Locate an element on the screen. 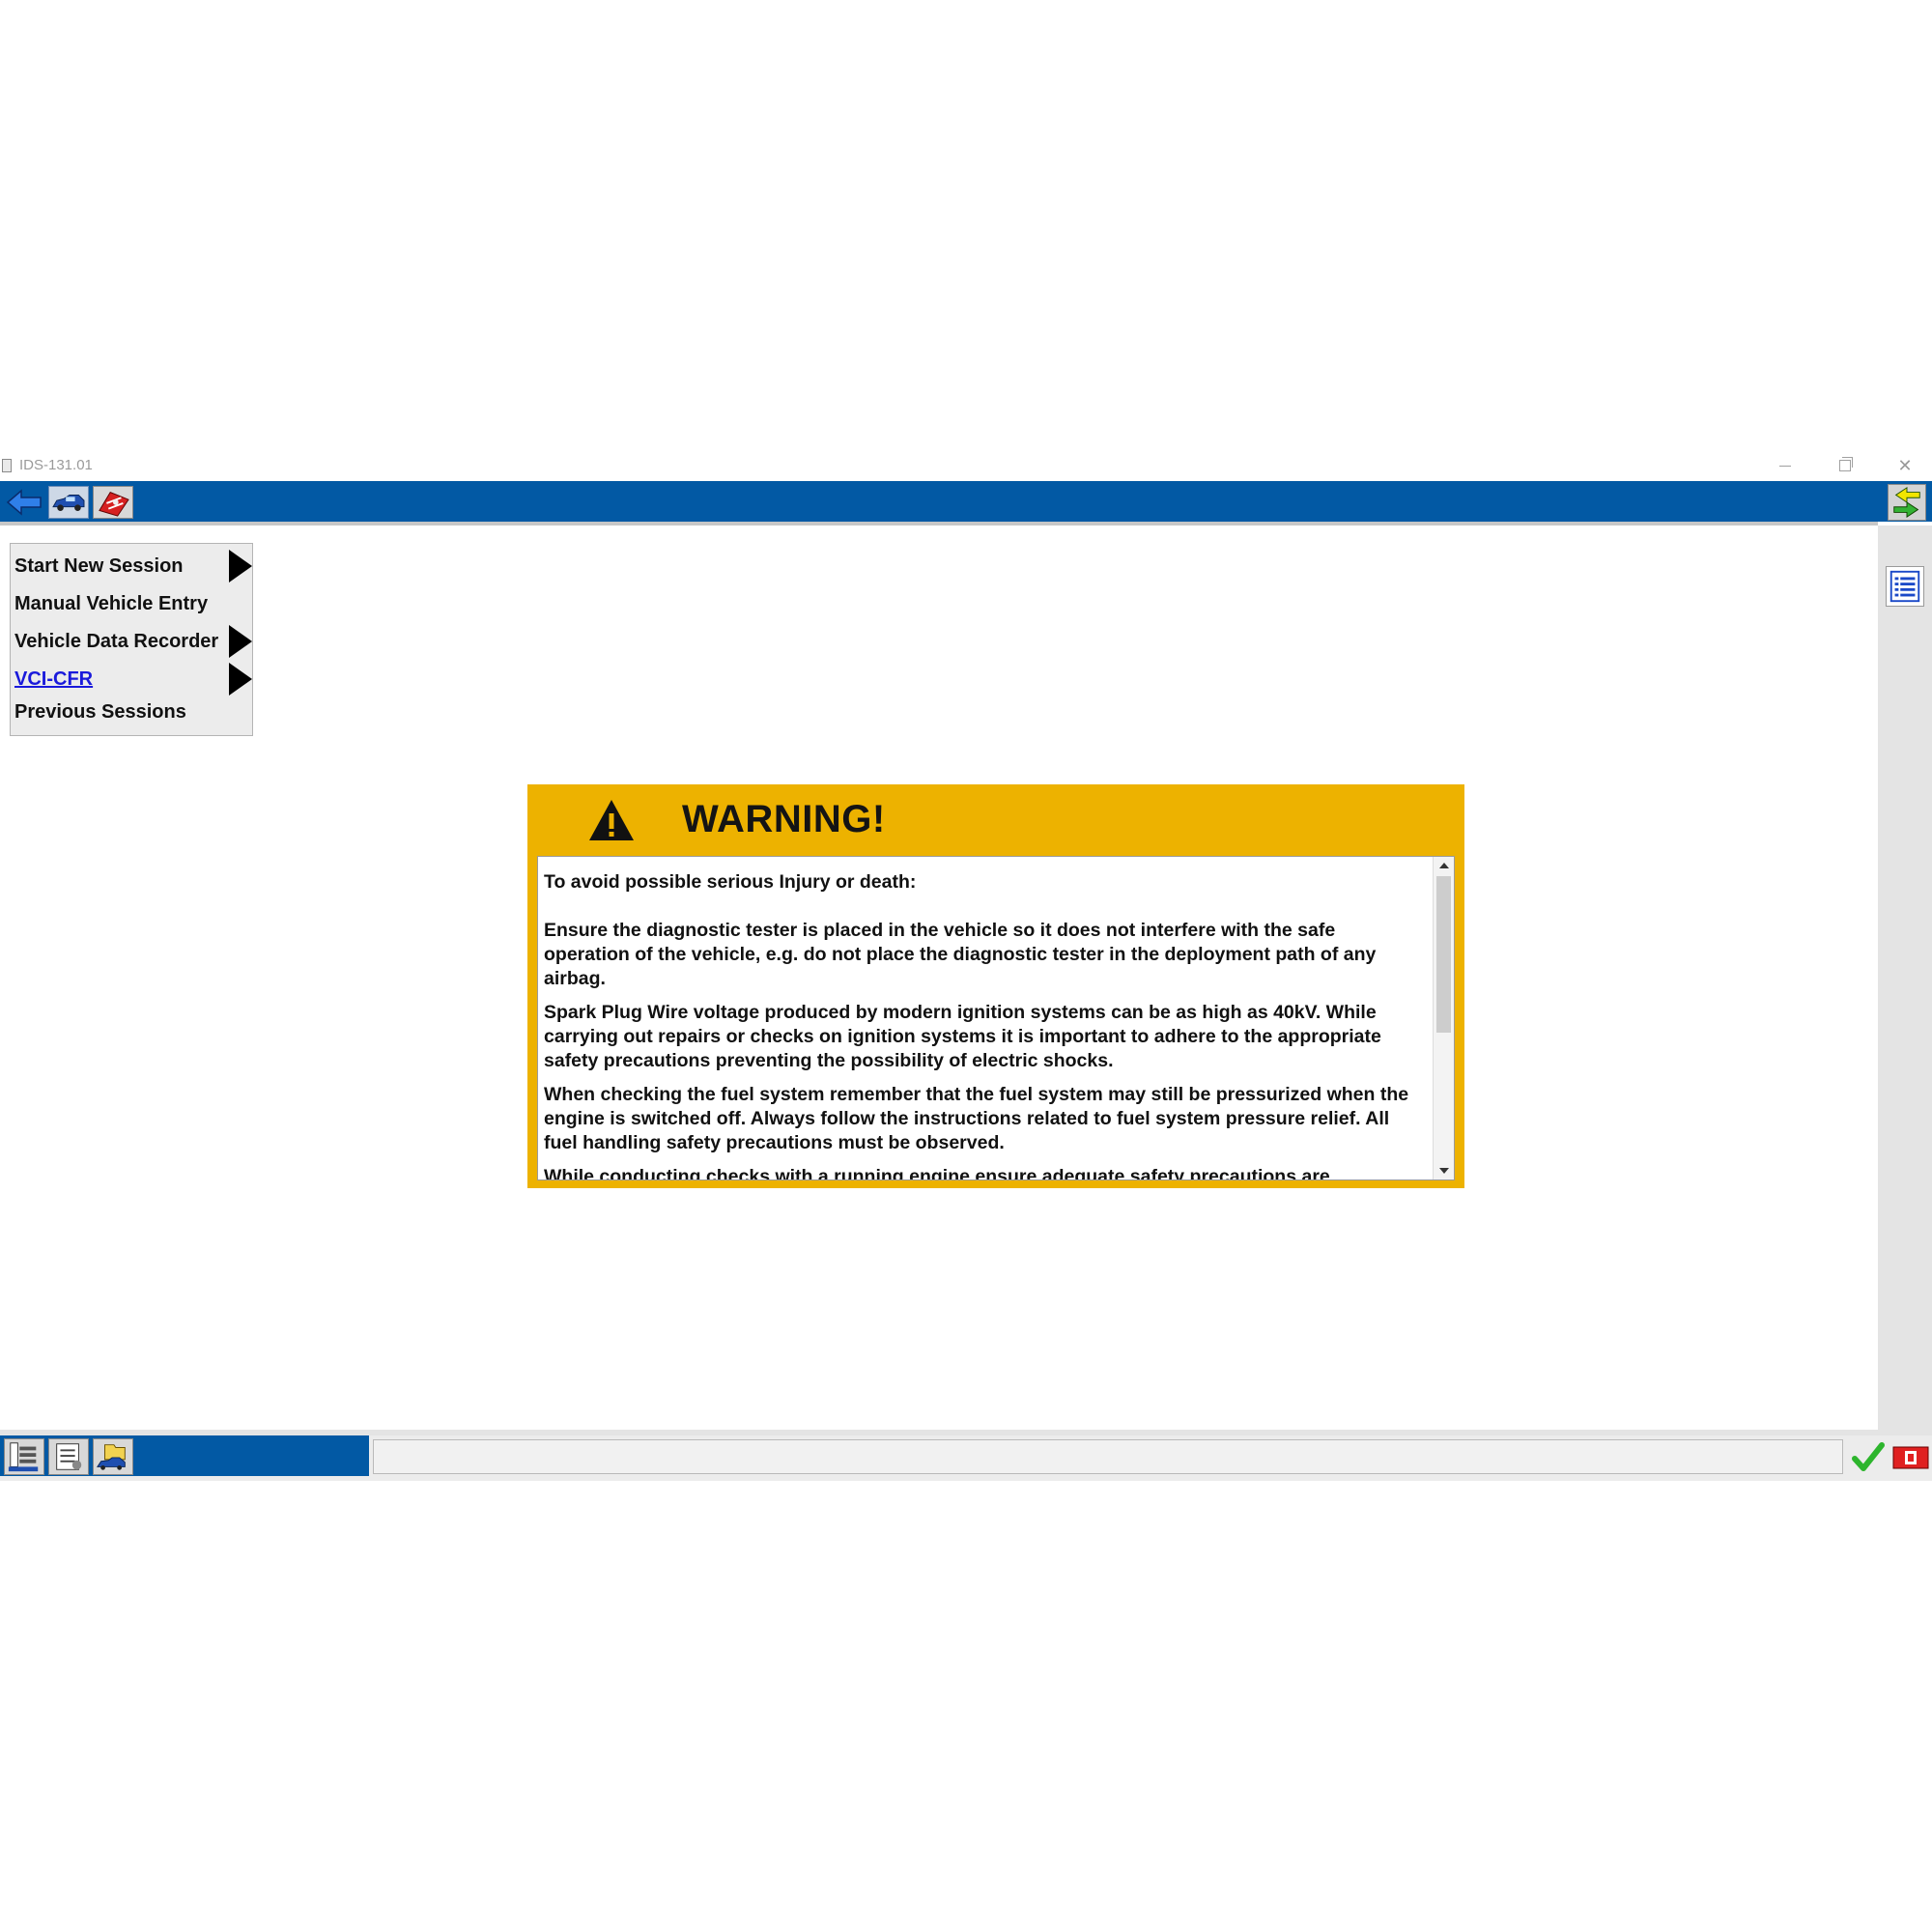 This screenshot has width=1932, height=1932. warning-title: WARNING! is located at coordinates (784, 819).